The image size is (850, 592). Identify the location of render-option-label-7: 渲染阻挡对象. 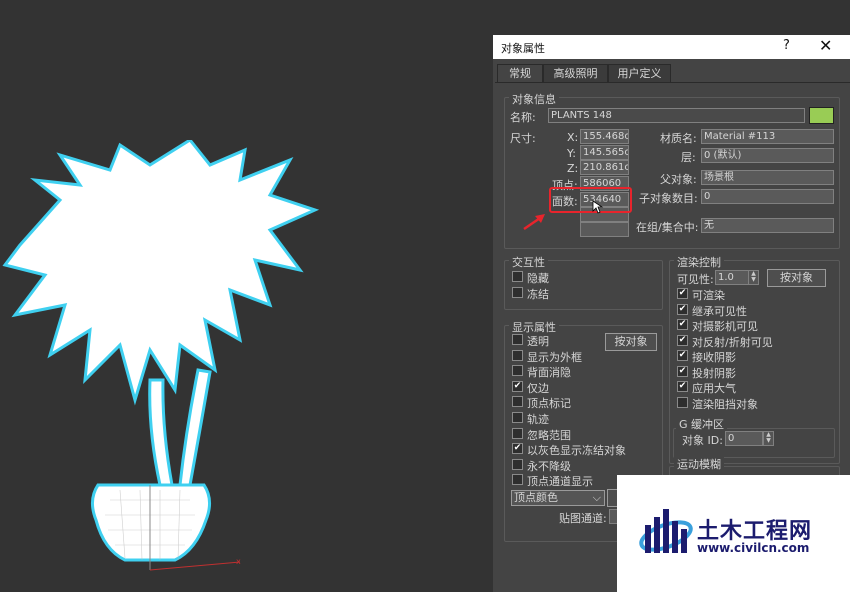
(725, 404).